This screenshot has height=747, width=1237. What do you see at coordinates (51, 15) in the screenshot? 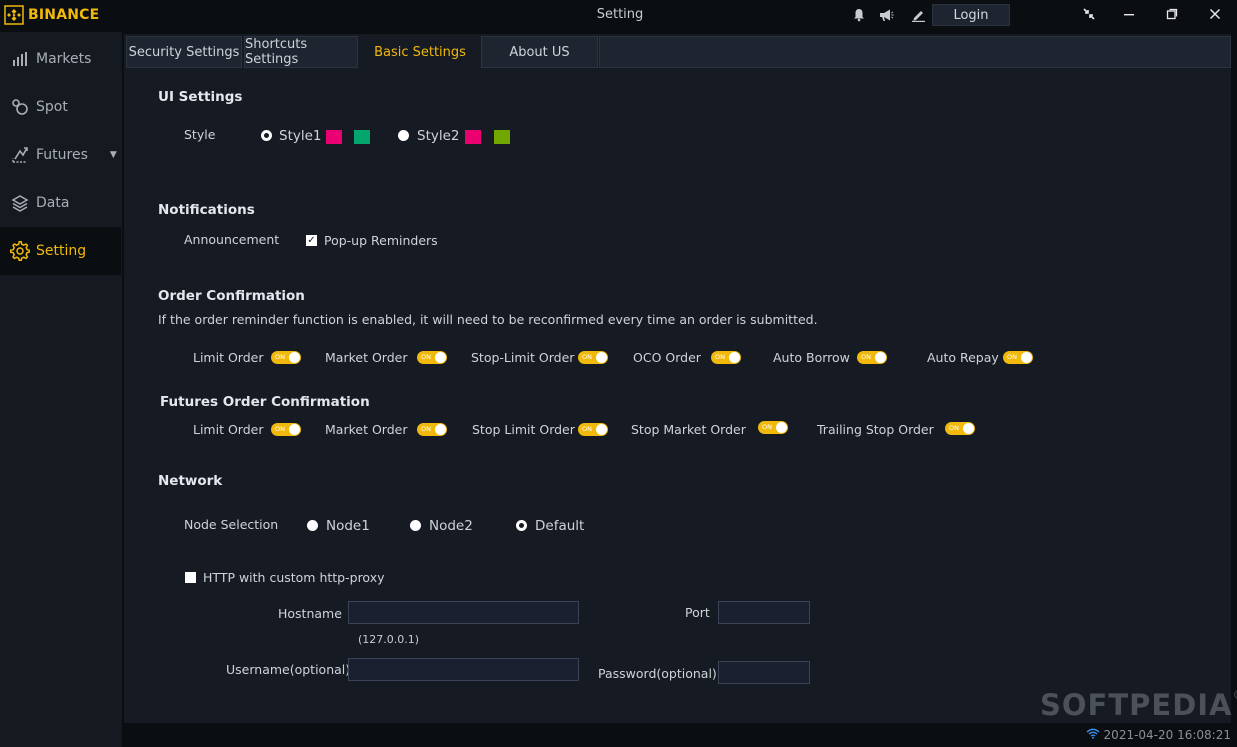
I see `app-logo: BINANCE` at bounding box center [51, 15].